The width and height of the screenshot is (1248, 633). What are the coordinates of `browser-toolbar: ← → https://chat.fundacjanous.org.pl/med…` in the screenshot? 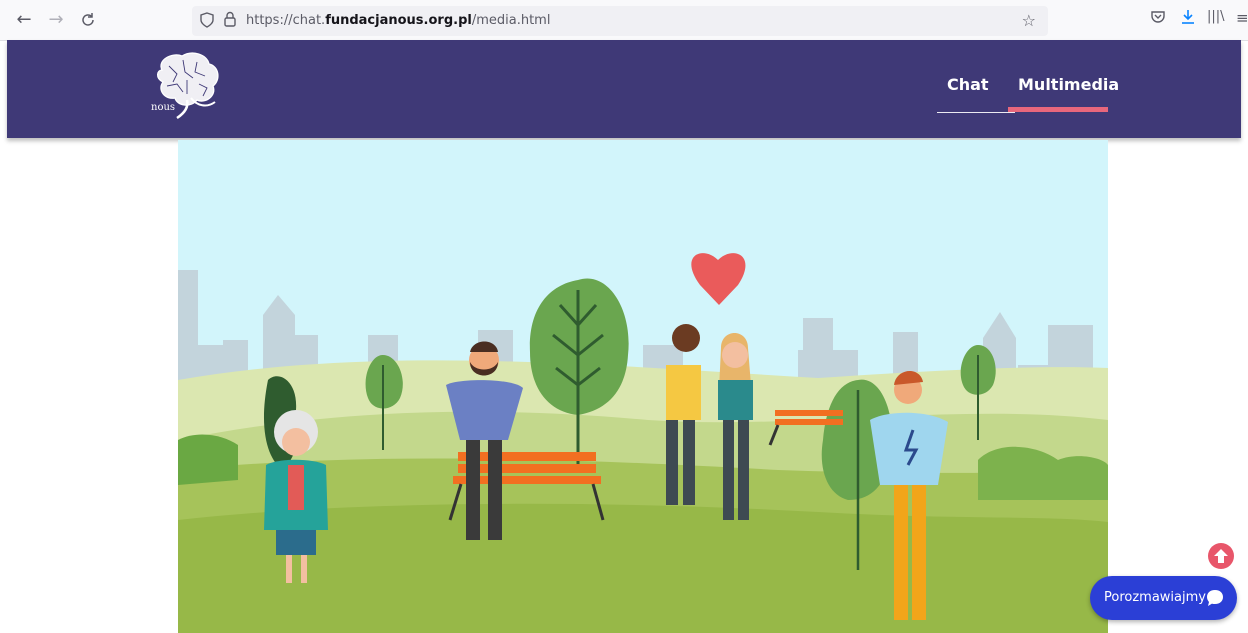 It's located at (624, 20).